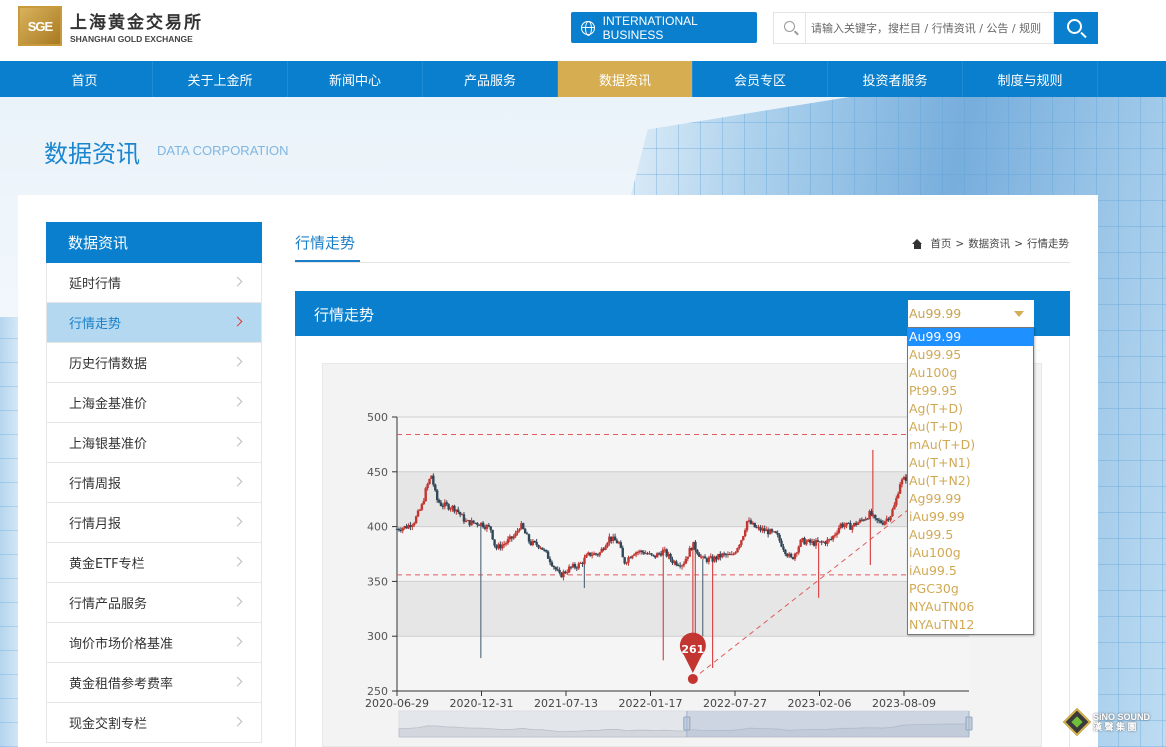  Describe the element at coordinates (131, 39) in the screenshot. I see `logo-en-text: SHANGHAI GOLD EXCHANGE` at that location.